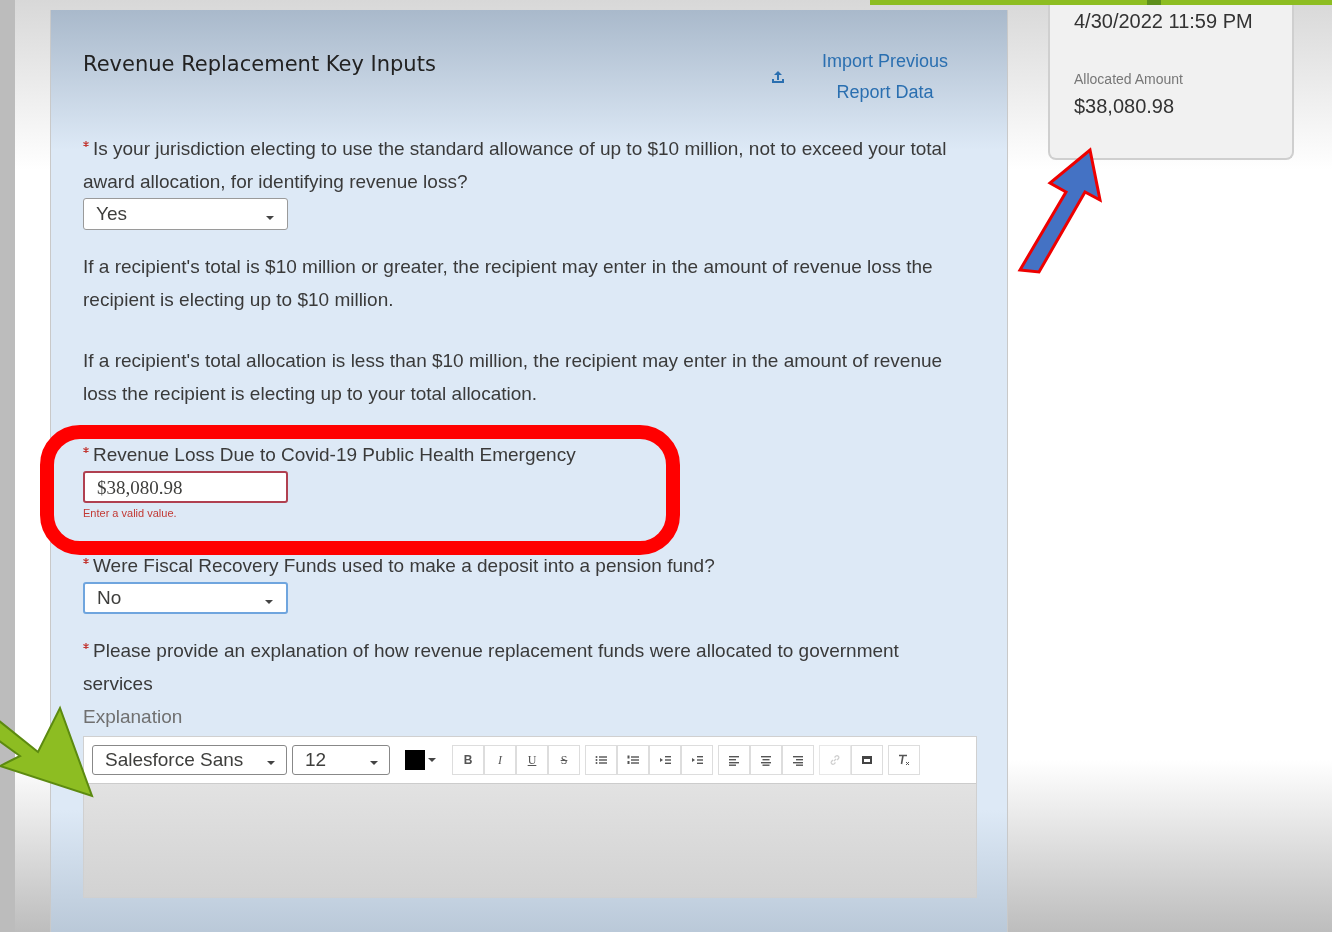 Image resolution: width=1332 pixels, height=932 pixels. What do you see at coordinates (491, 667) in the screenshot?
I see `field-label: Please provide an explanation of how revenue replacement funds were allocated to government services` at bounding box center [491, 667].